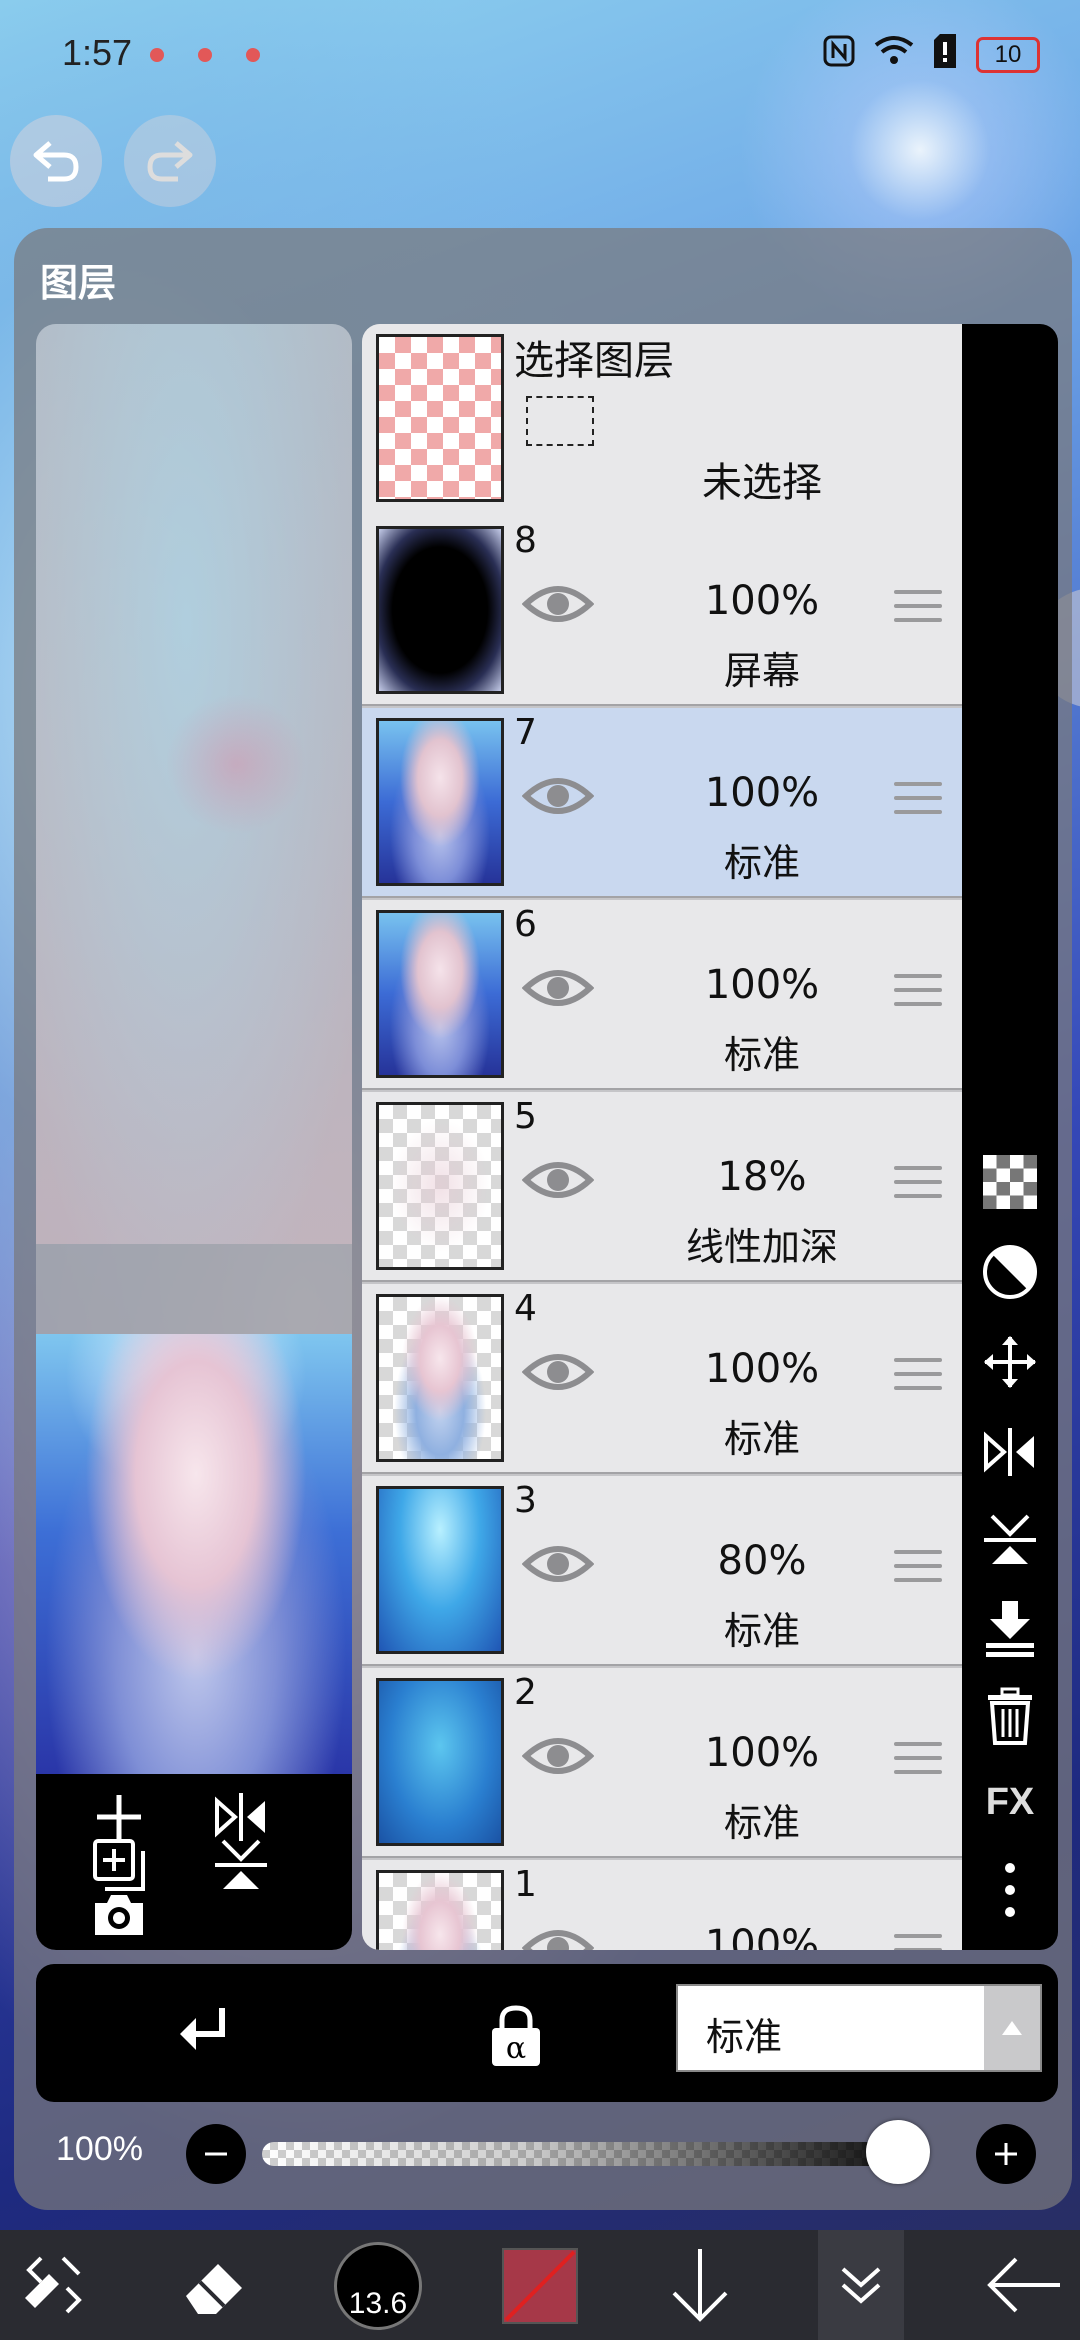  What do you see at coordinates (170, 161) in the screenshot?
I see `redo-button` at bounding box center [170, 161].